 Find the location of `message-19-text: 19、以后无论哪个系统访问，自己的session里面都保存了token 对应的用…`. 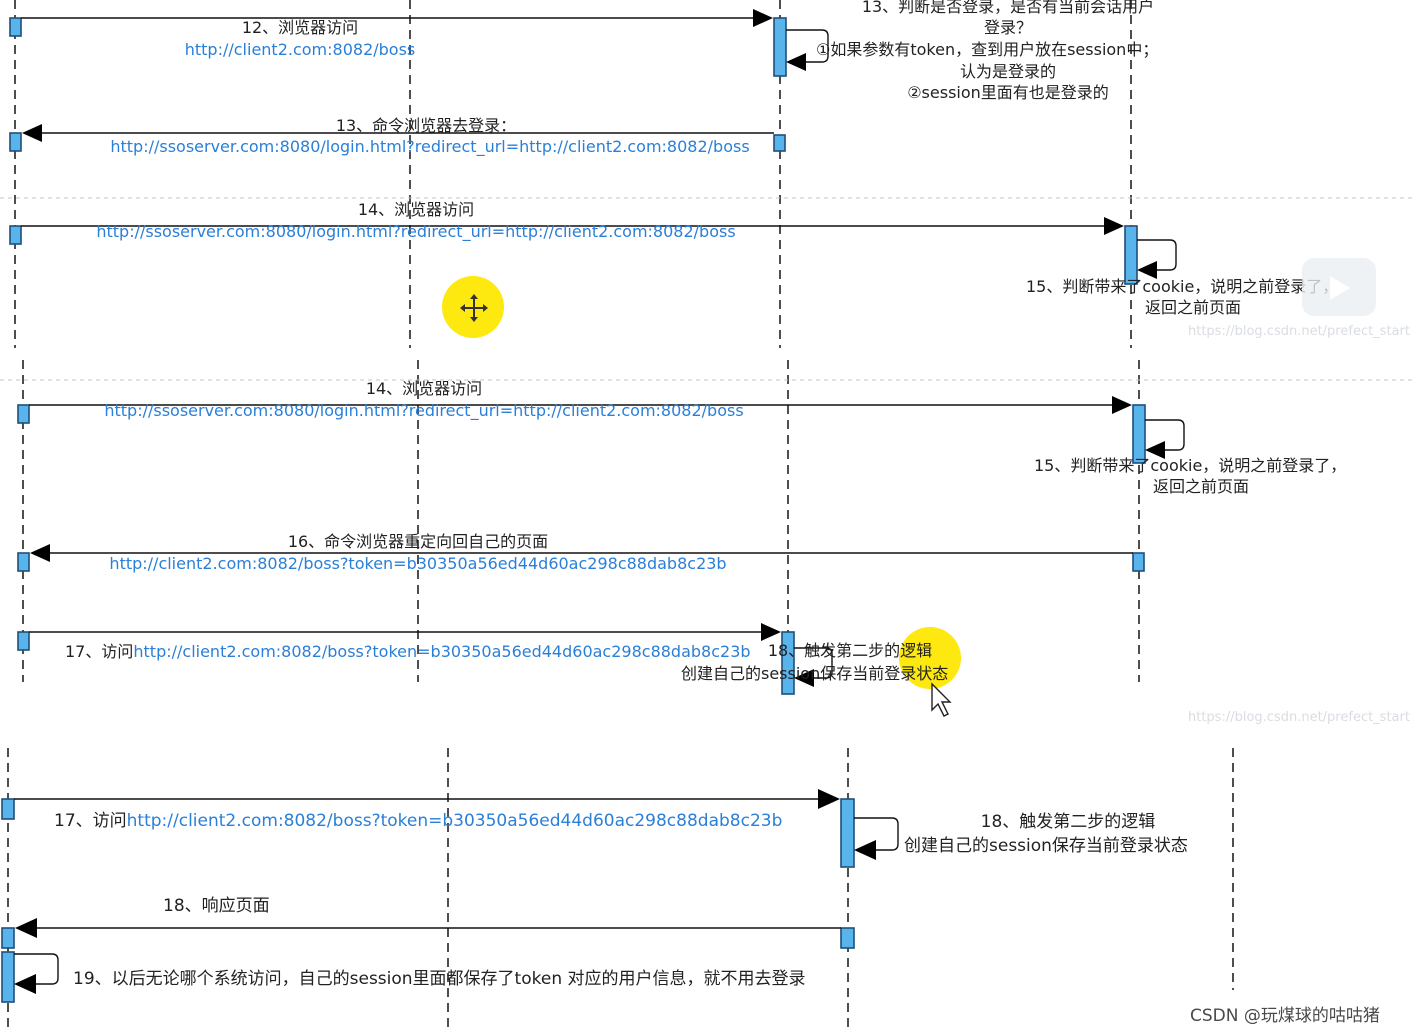

message-19-text: 19、以后无论哪个系统访问，自己的session里面都保存了token 对应的用… is located at coordinates (439, 979).